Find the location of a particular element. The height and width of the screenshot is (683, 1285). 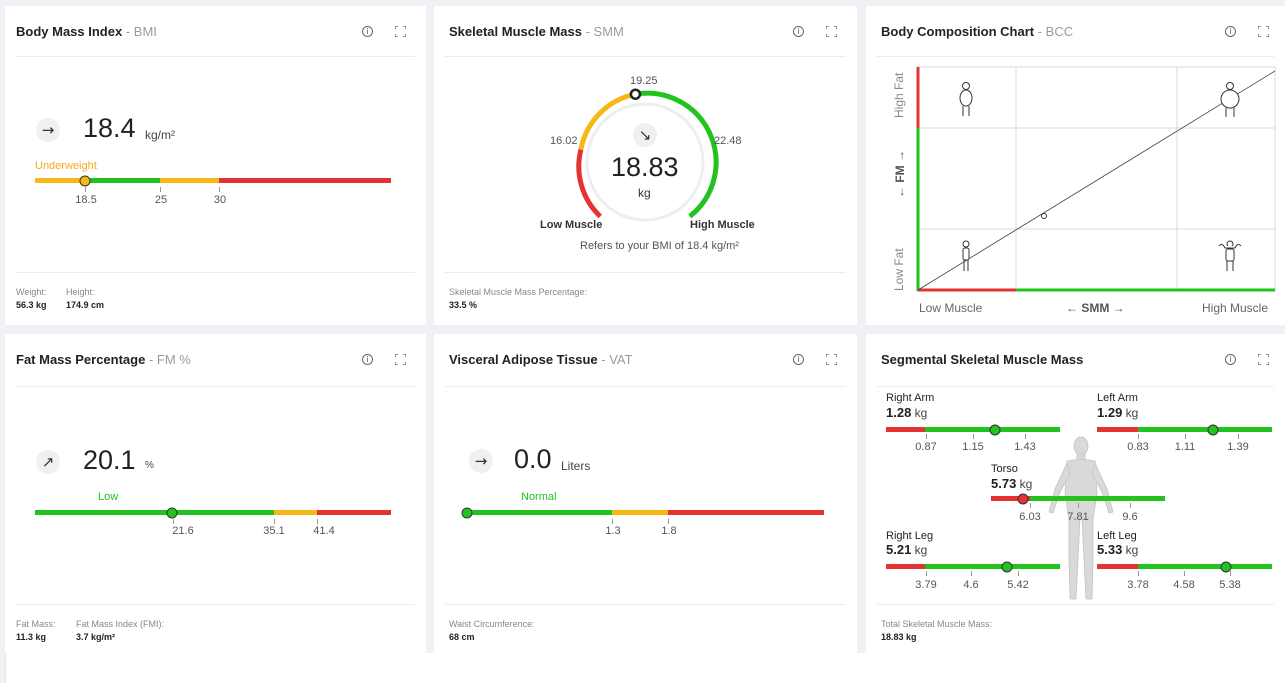

bmi-marker is located at coordinates (85, 181).